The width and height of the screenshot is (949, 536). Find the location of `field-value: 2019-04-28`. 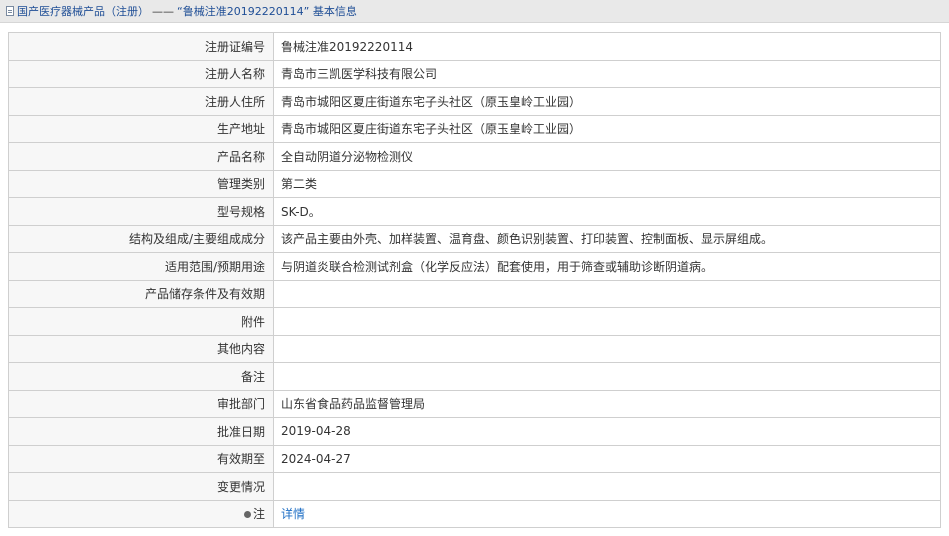

field-value: 2019-04-28 is located at coordinates (607, 431).